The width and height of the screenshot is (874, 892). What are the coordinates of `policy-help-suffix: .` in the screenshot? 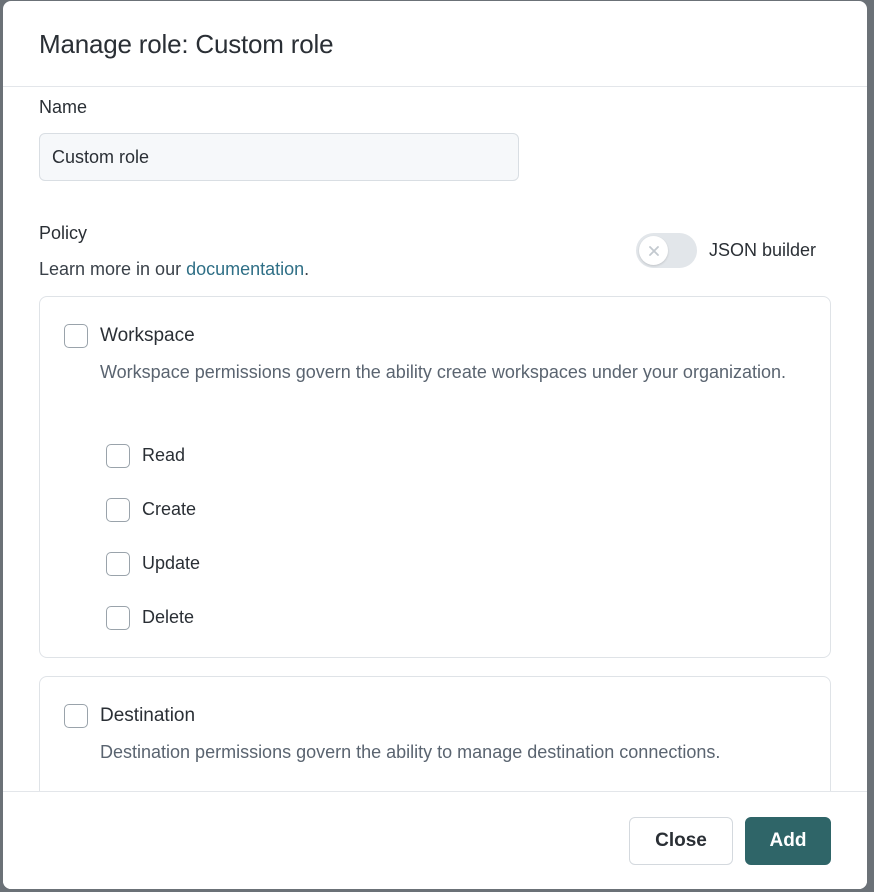 It's located at (307, 269).